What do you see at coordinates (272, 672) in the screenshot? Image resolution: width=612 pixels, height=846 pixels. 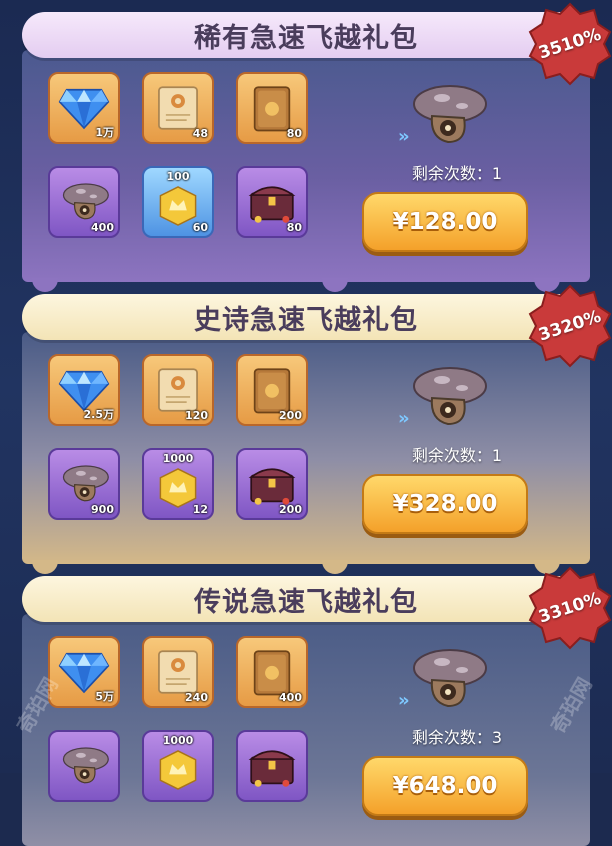 I see `item-card: 400` at bounding box center [272, 672].